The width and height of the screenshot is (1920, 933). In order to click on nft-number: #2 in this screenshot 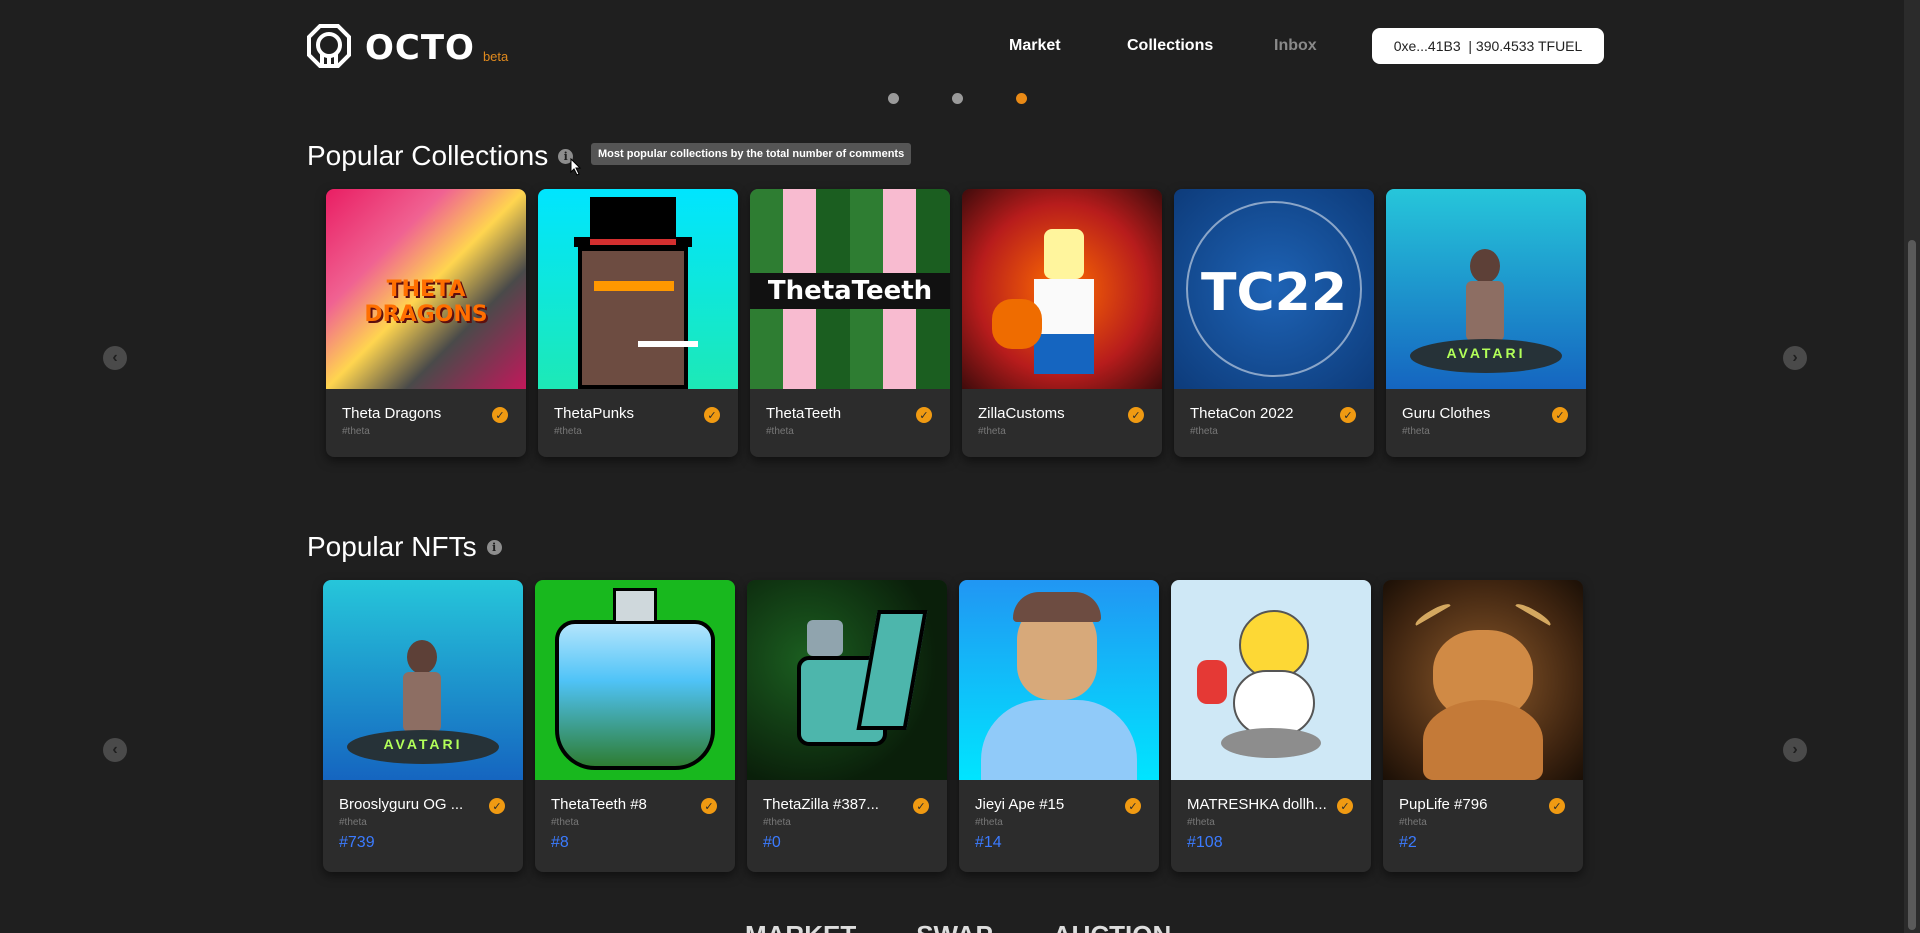, I will do `click(1408, 842)`.